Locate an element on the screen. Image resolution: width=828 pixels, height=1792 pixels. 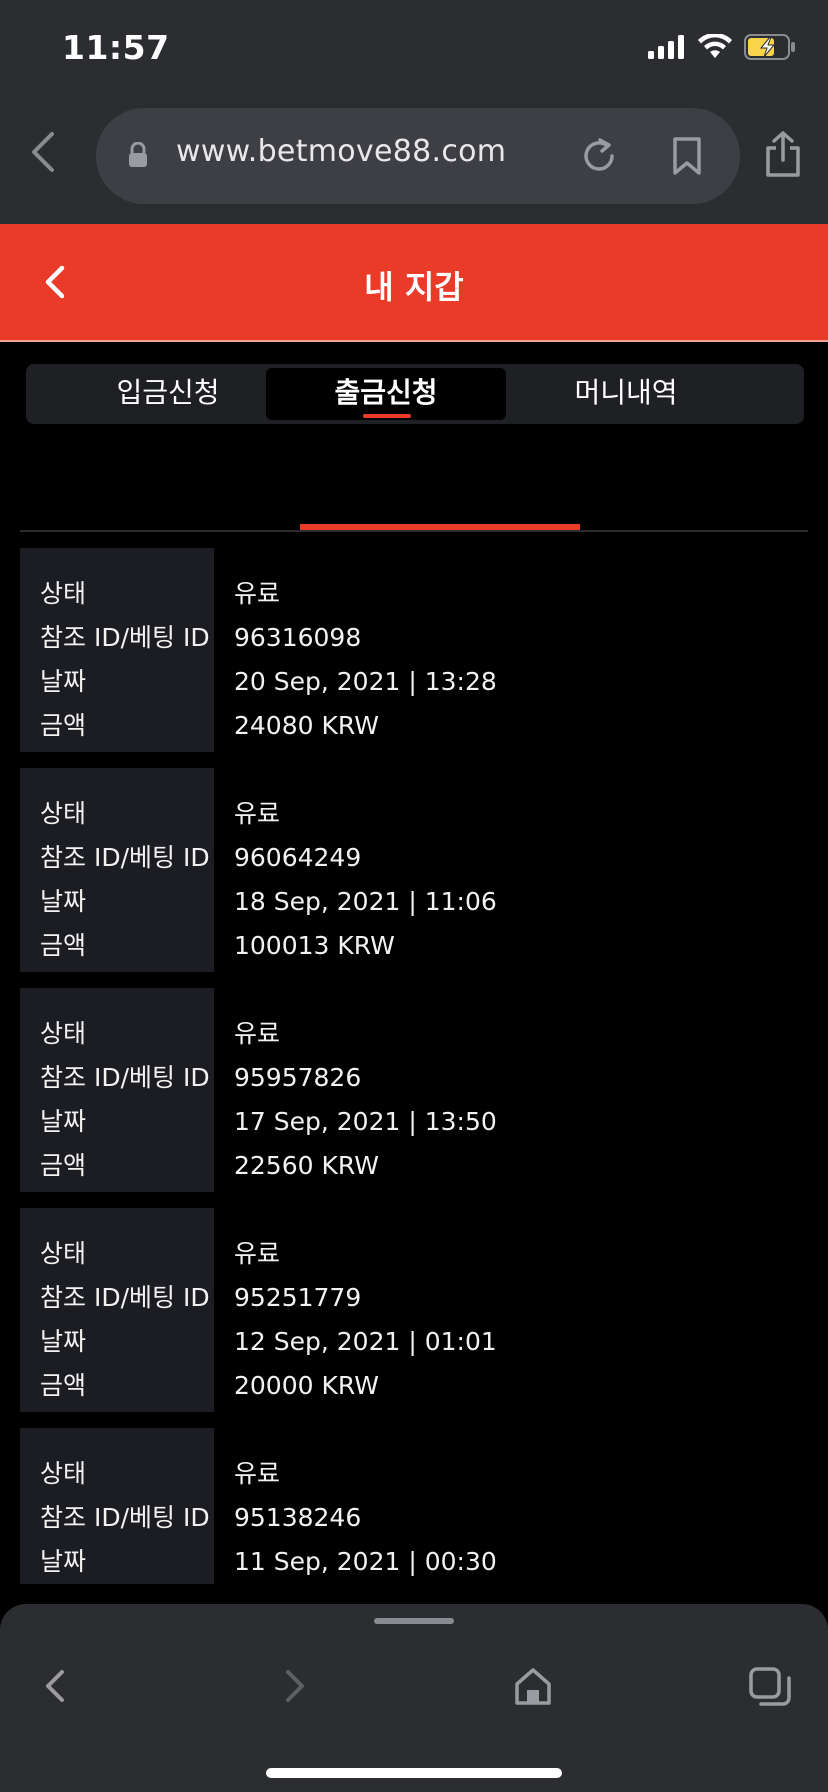
segmented-tabs: 입금신청 출금신청 머니내역 is located at coordinates (415, 394).